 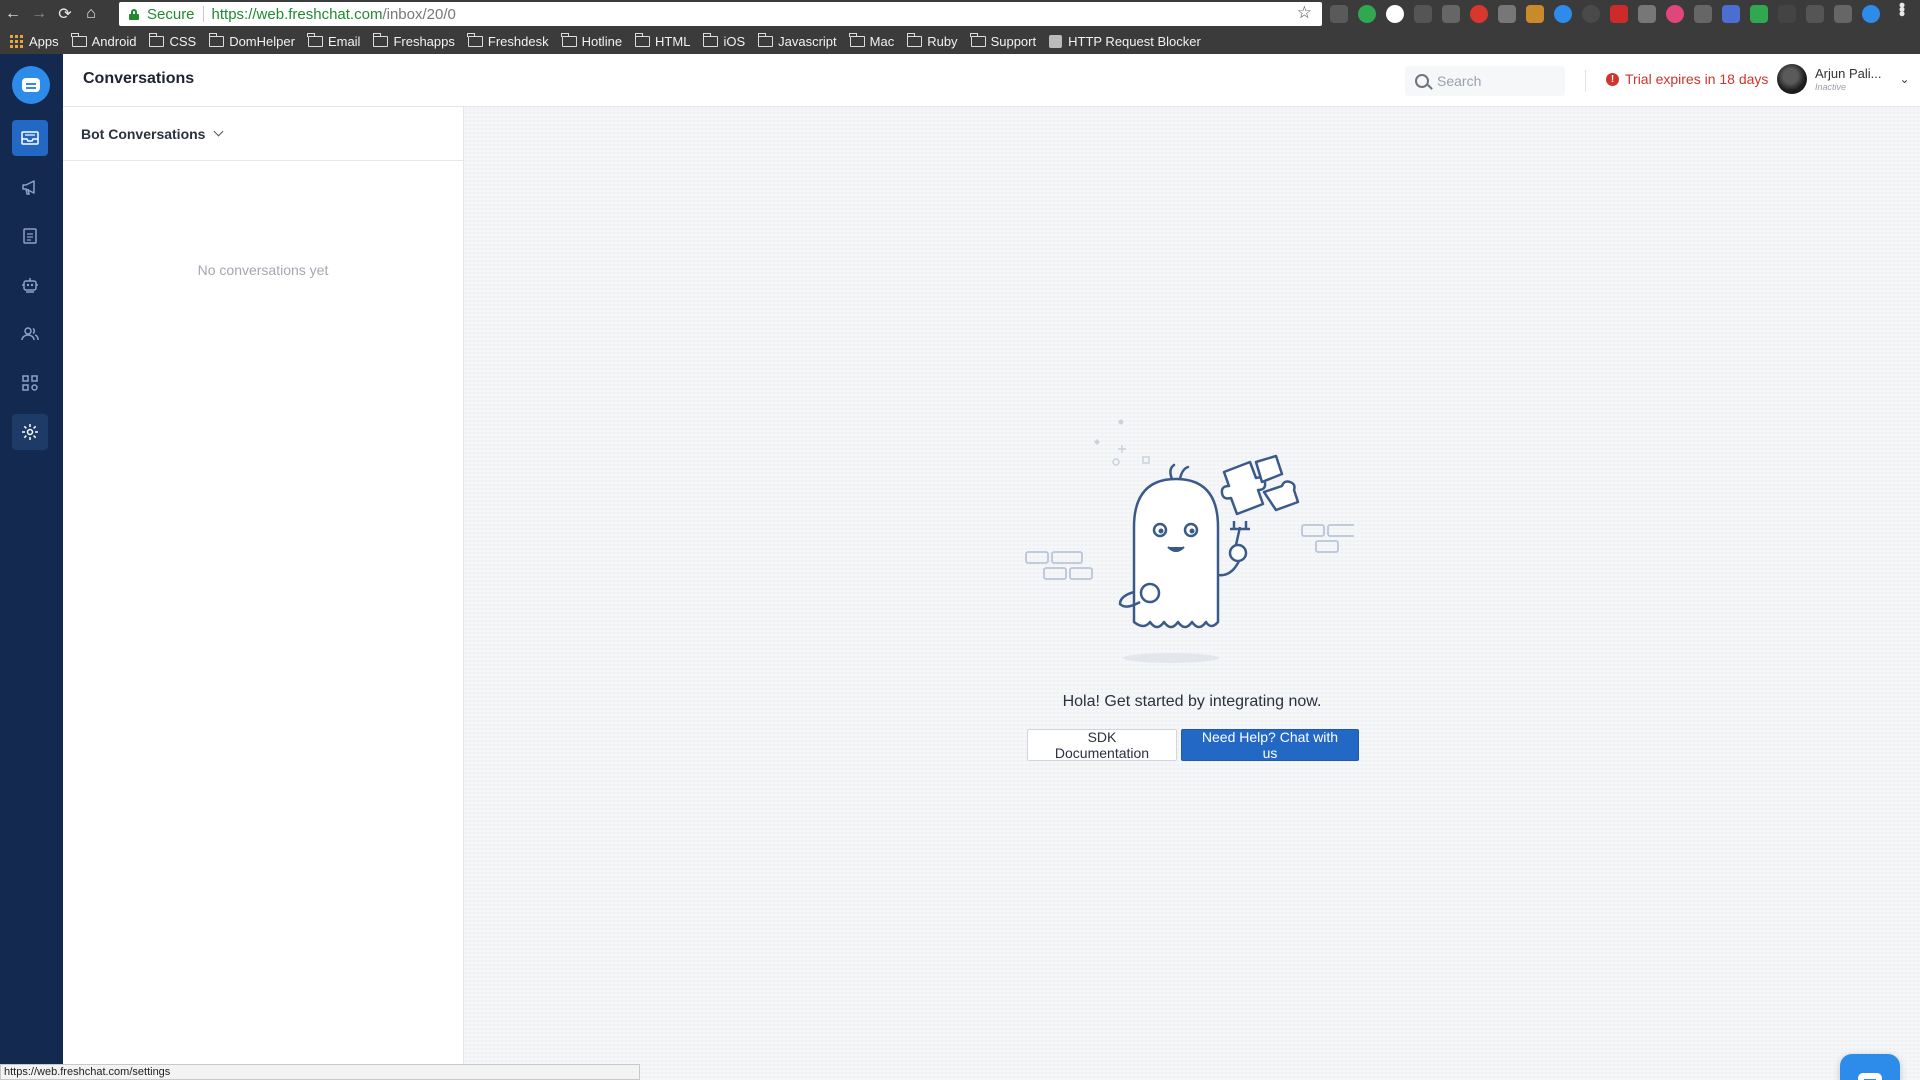 What do you see at coordinates (251, 40) in the screenshot?
I see `bookmark-domhelper: DomHelper` at bounding box center [251, 40].